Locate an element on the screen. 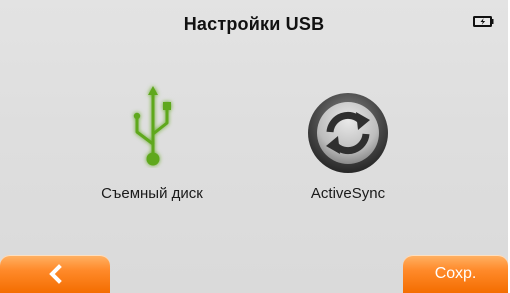 Image resolution: width=510 pixels, height=293 pixels. usb-icon-container is located at coordinates (152, 132).